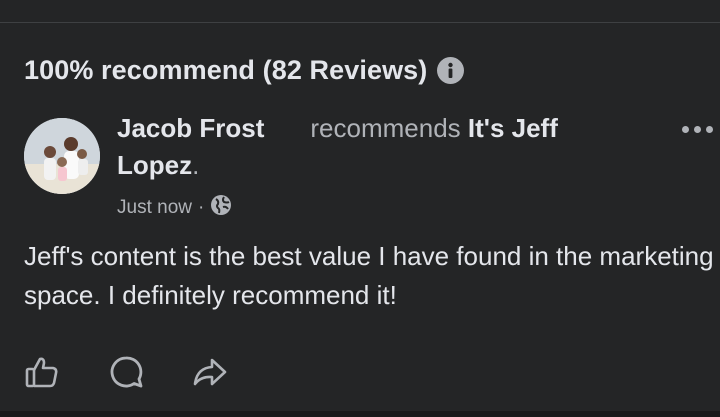 This screenshot has height=417, width=720. Describe the element at coordinates (126, 372) in the screenshot. I see `comment-icon` at that location.